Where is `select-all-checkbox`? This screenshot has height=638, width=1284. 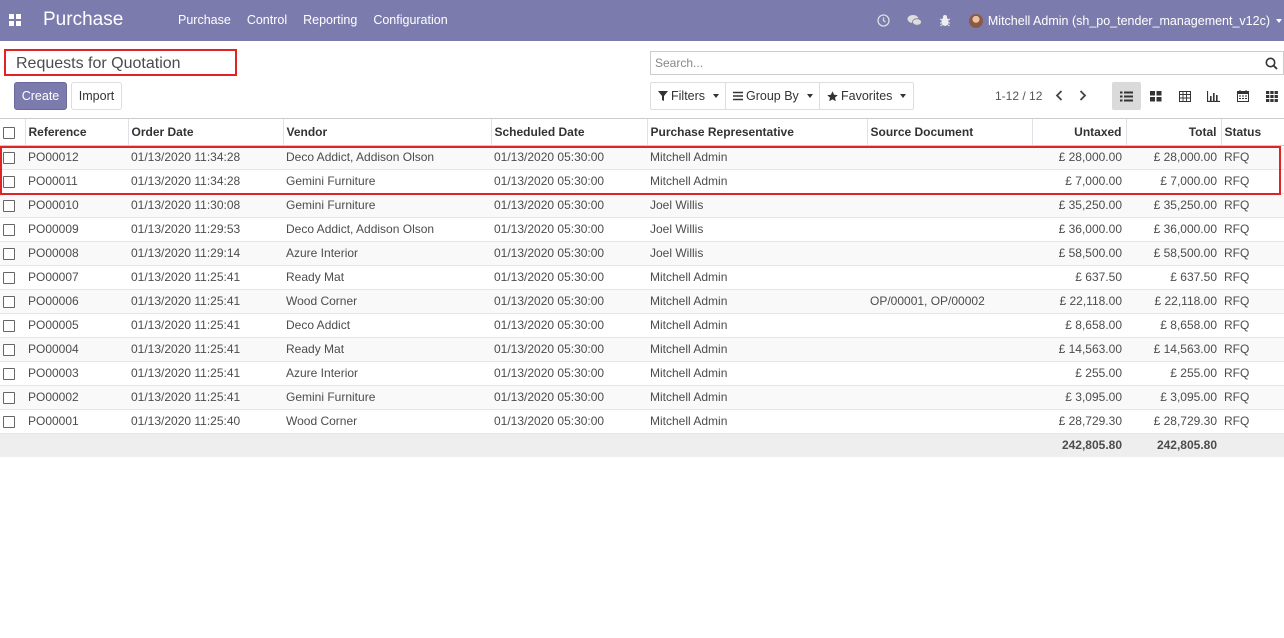
select-all-checkbox is located at coordinates (9, 132).